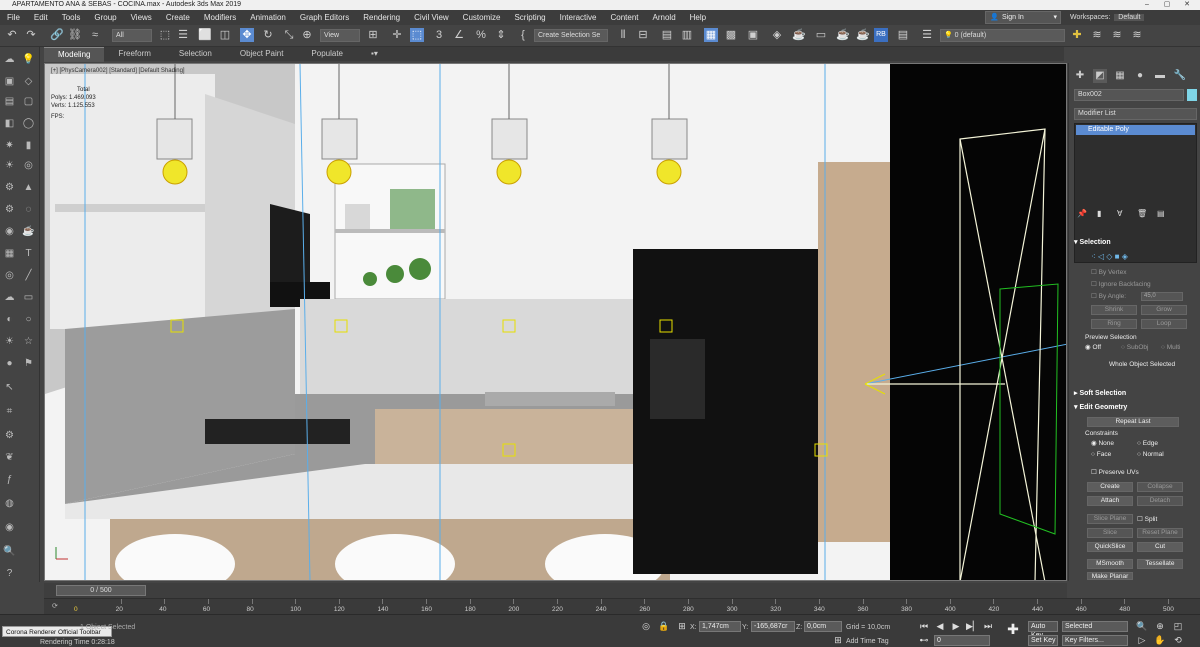 The width and height of the screenshot is (1200, 647). I want to click on menu-create: Create, so click(178, 17).